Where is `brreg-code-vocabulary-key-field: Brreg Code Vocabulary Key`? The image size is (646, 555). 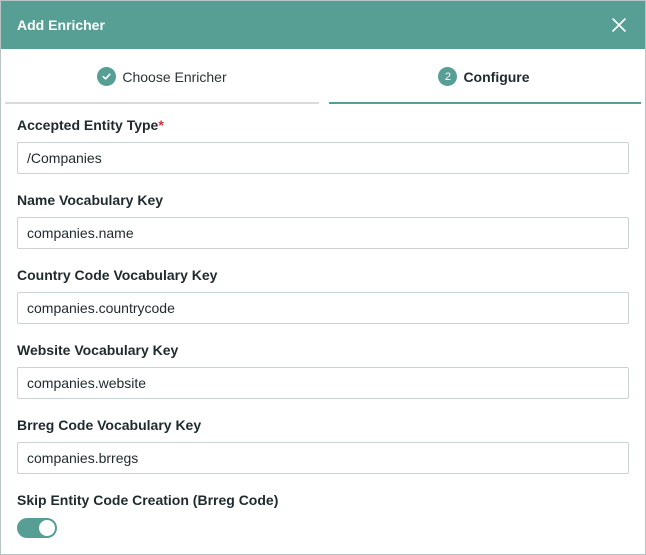 brreg-code-vocabulary-key-field: Brreg Code Vocabulary Key is located at coordinates (323, 444).